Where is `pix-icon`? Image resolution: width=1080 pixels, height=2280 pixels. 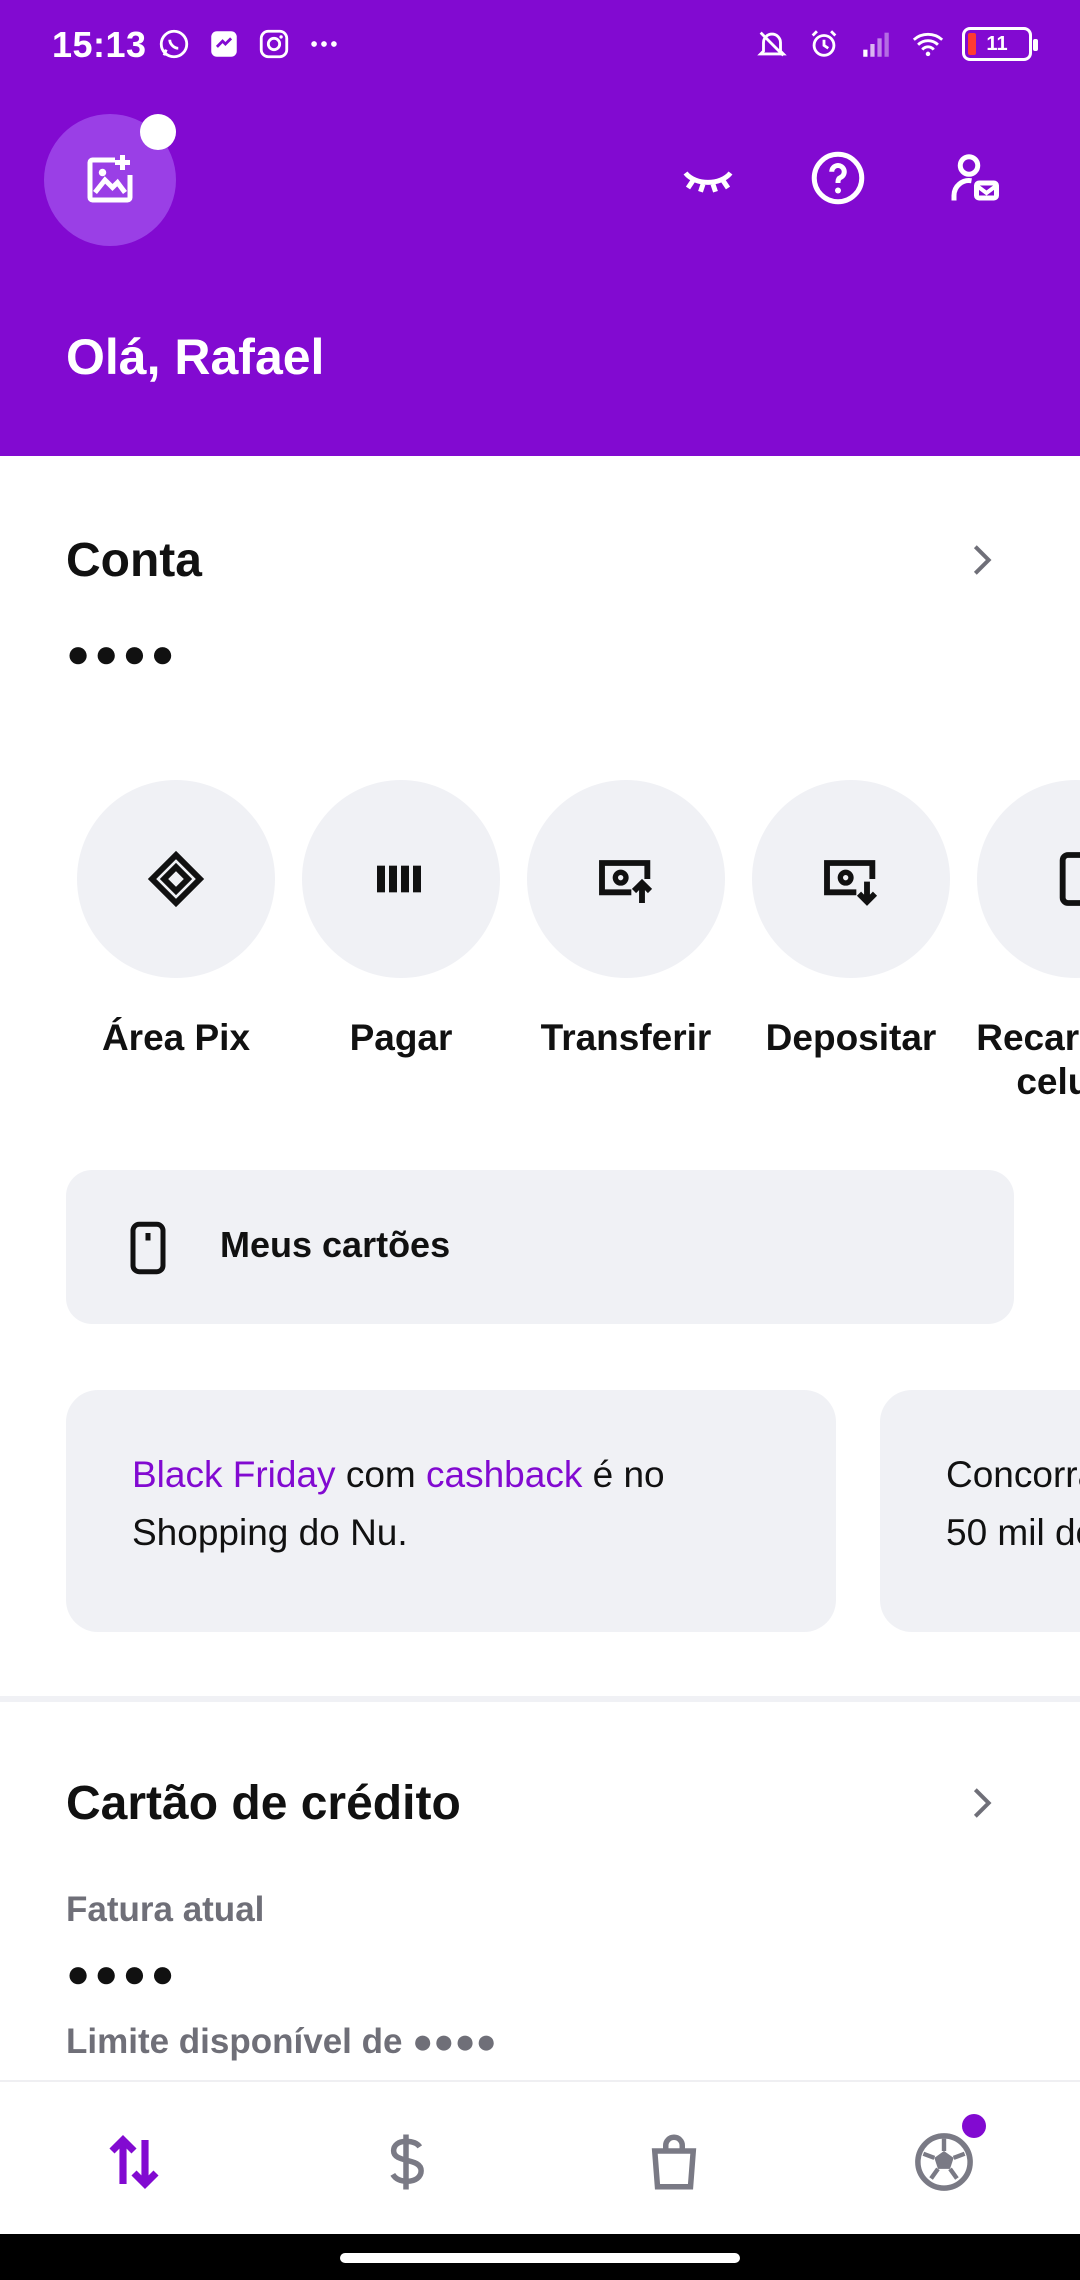
pix-icon is located at coordinates (176, 879).